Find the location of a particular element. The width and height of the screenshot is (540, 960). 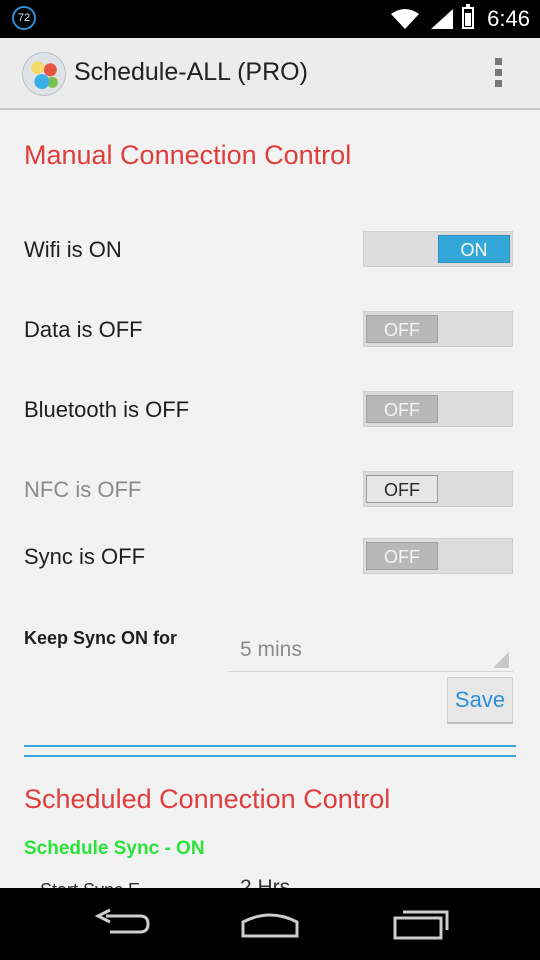

wifi-icon is located at coordinates (405, 19).